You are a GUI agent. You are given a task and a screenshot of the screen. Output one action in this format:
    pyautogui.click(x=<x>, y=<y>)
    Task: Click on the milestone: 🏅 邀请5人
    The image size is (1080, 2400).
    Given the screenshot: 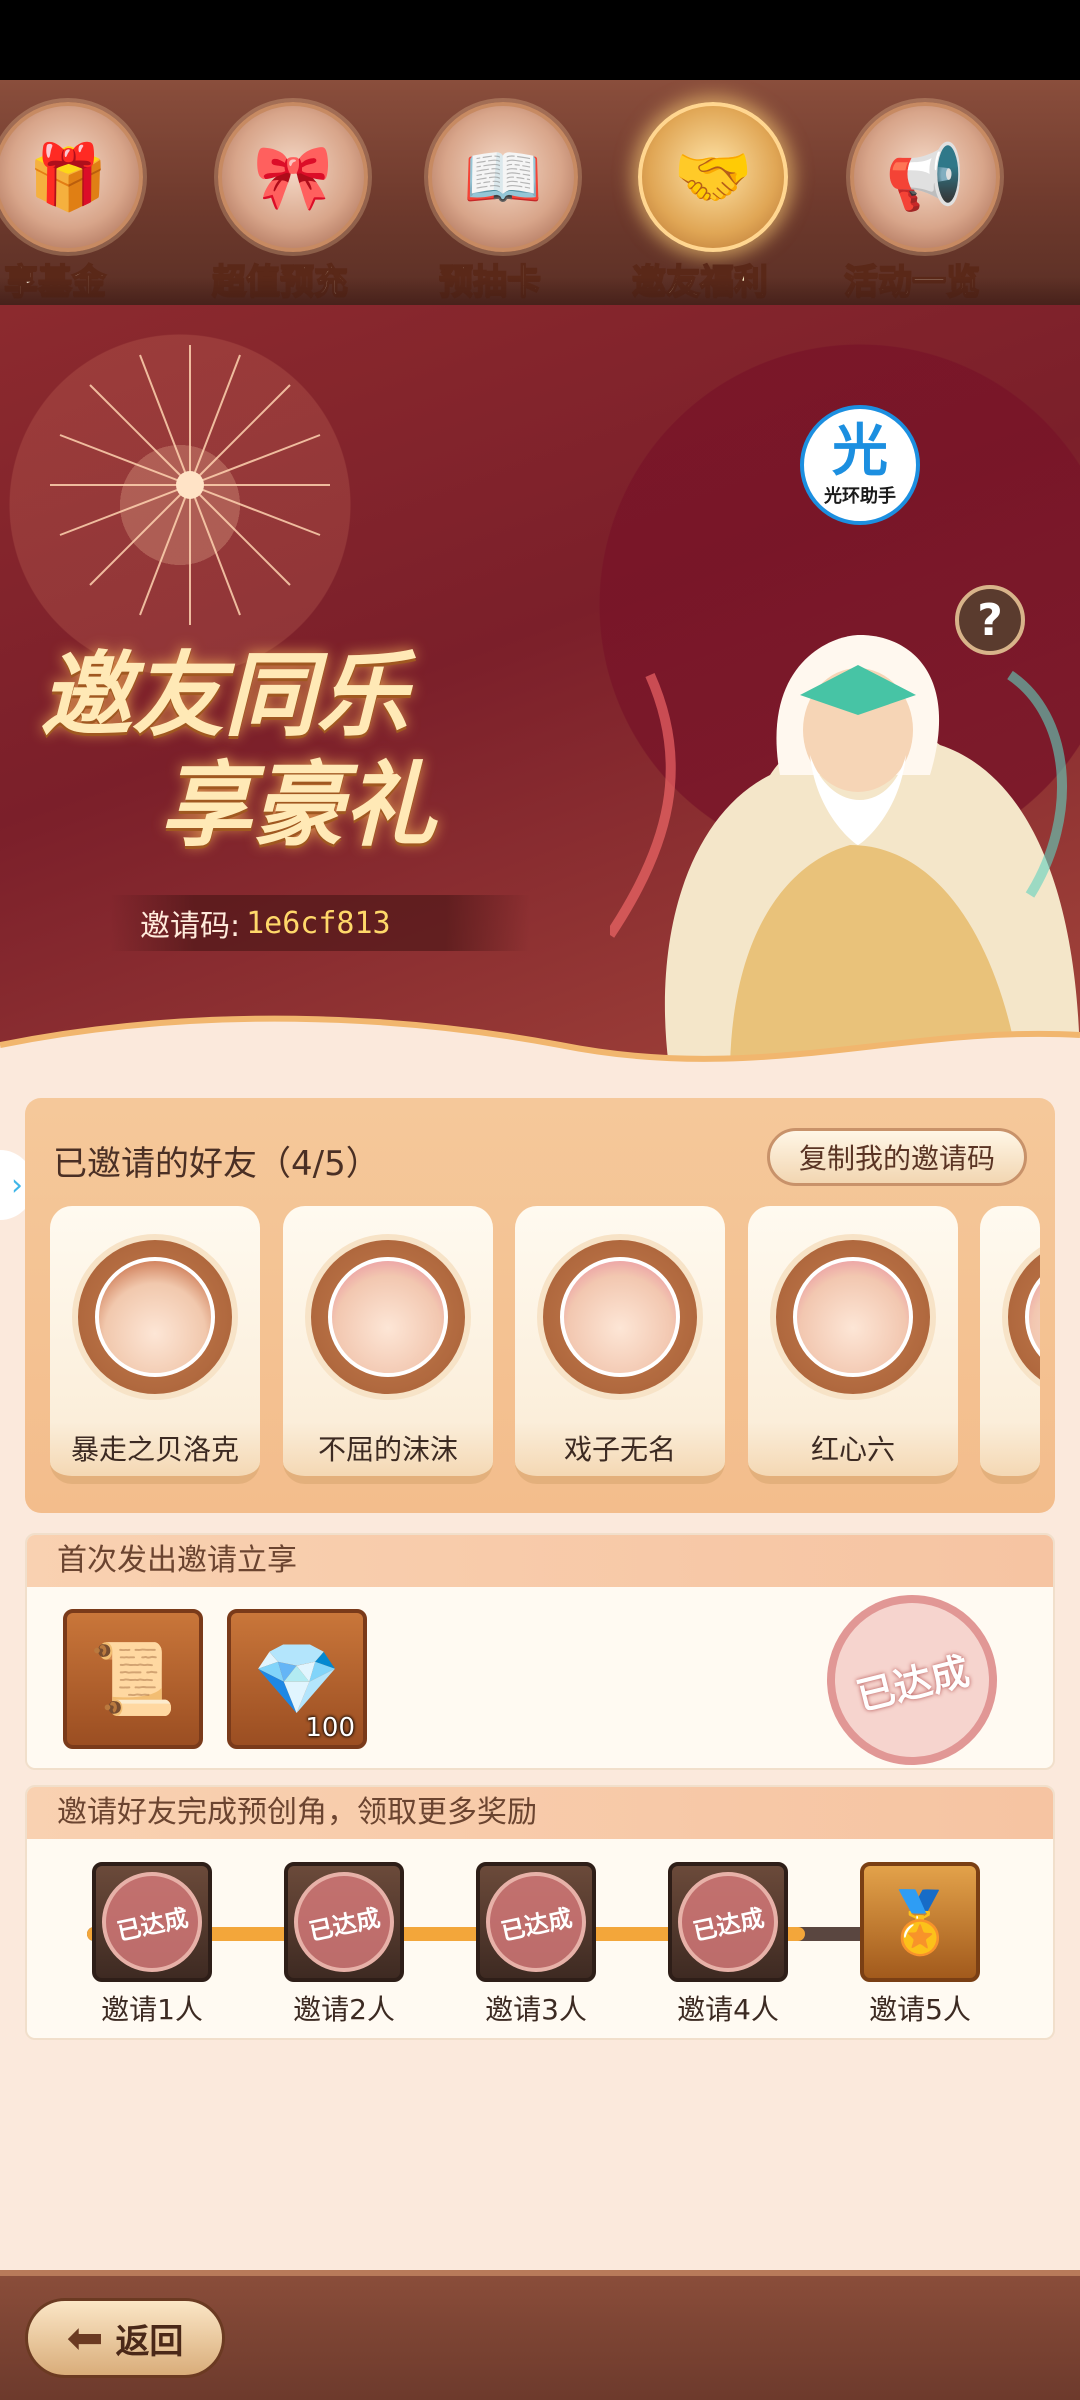 What is the action you would take?
    pyautogui.click(x=920, y=1945)
    